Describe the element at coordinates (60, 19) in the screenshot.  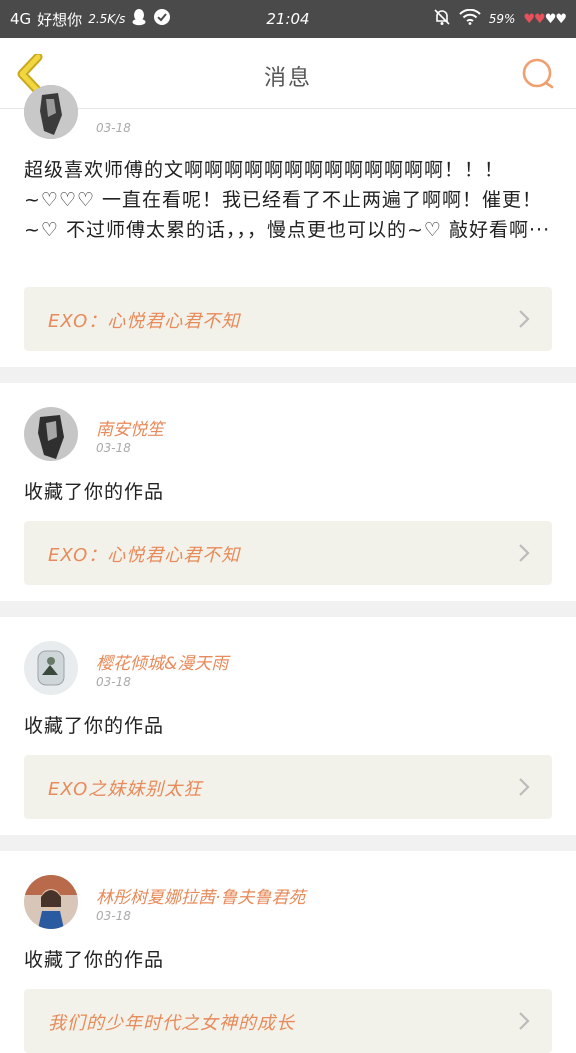
I see `carrier-name: 好想你` at that location.